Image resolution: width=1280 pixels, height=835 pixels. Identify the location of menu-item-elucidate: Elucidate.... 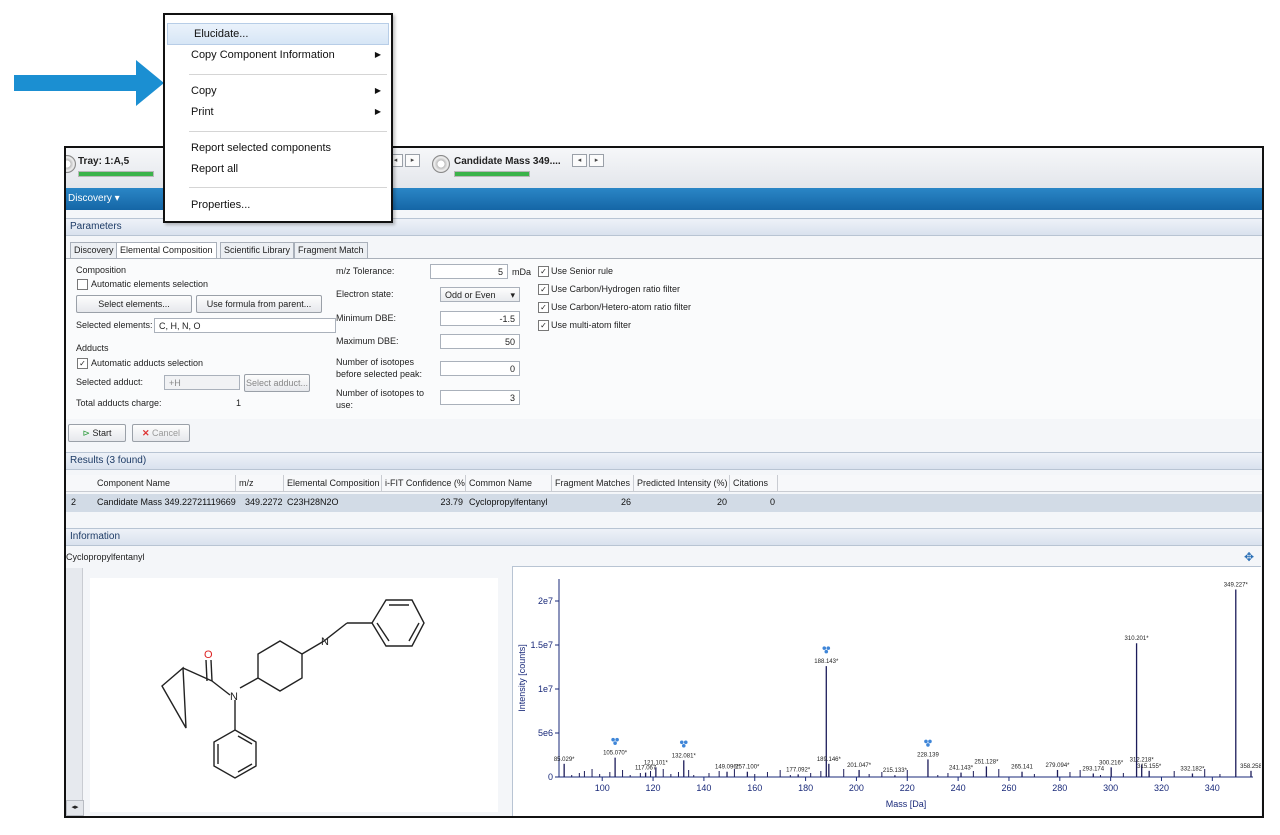
(278, 34).